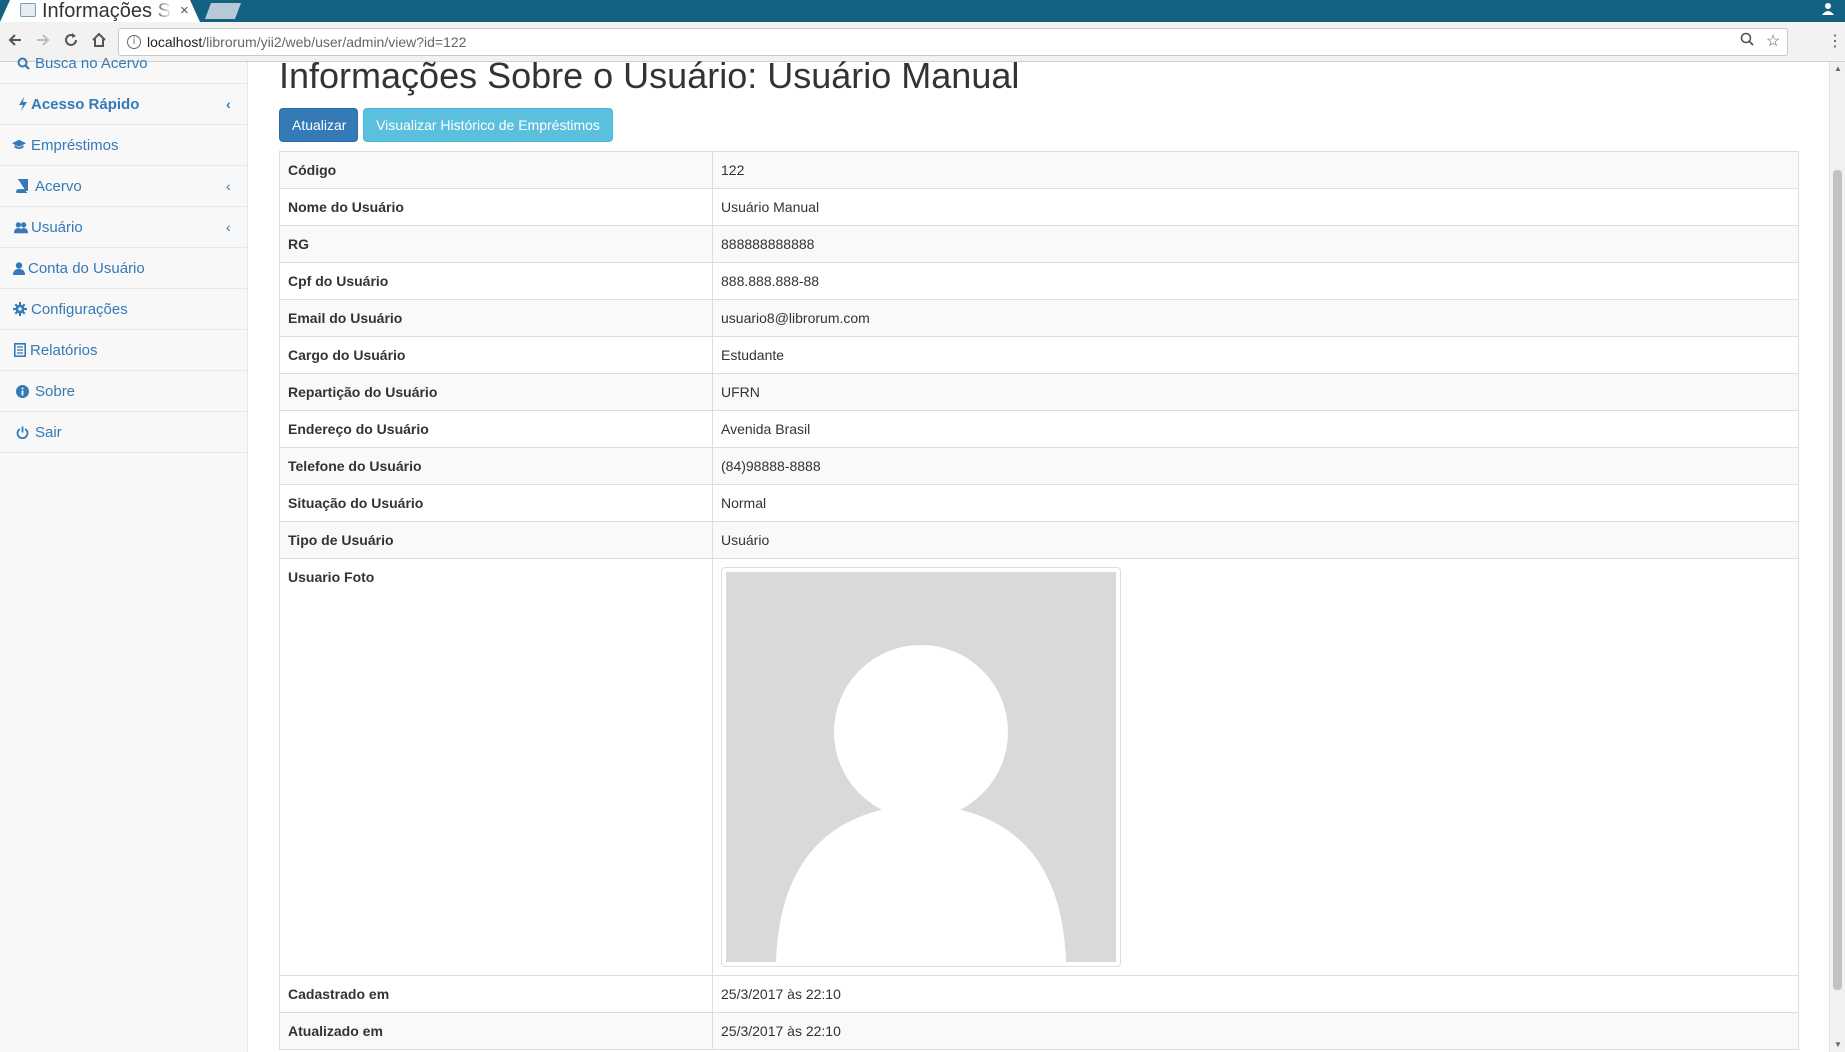 The height and width of the screenshot is (1052, 1845). What do you see at coordinates (124, 227) in the screenshot?
I see `sidebar-item-usuario: Usuário ‹` at bounding box center [124, 227].